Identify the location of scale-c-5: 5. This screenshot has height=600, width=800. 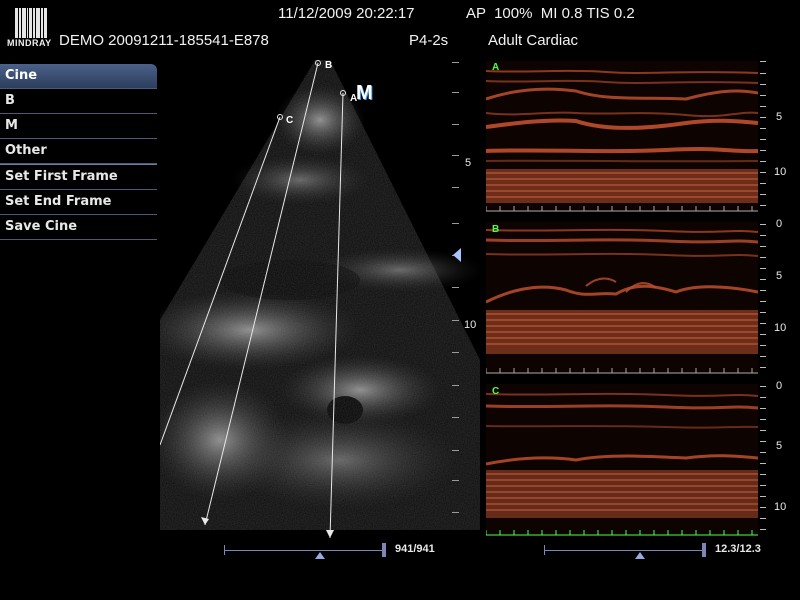
(779, 446).